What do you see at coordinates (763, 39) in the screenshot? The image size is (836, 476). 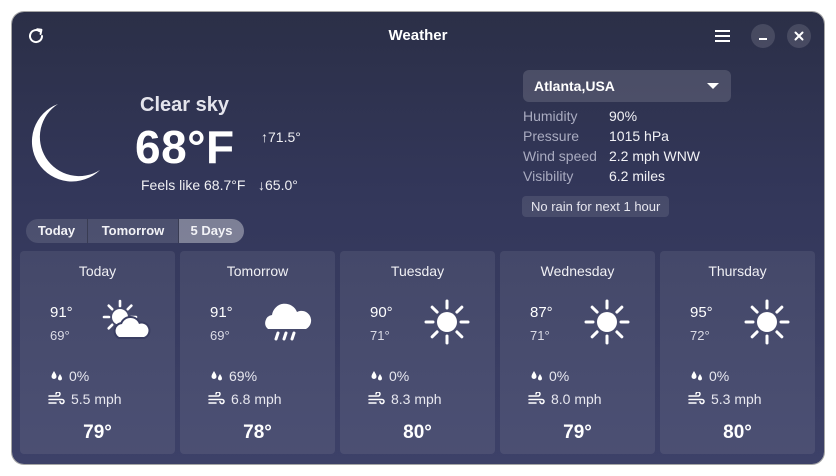 I see `minimize-icon` at bounding box center [763, 39].